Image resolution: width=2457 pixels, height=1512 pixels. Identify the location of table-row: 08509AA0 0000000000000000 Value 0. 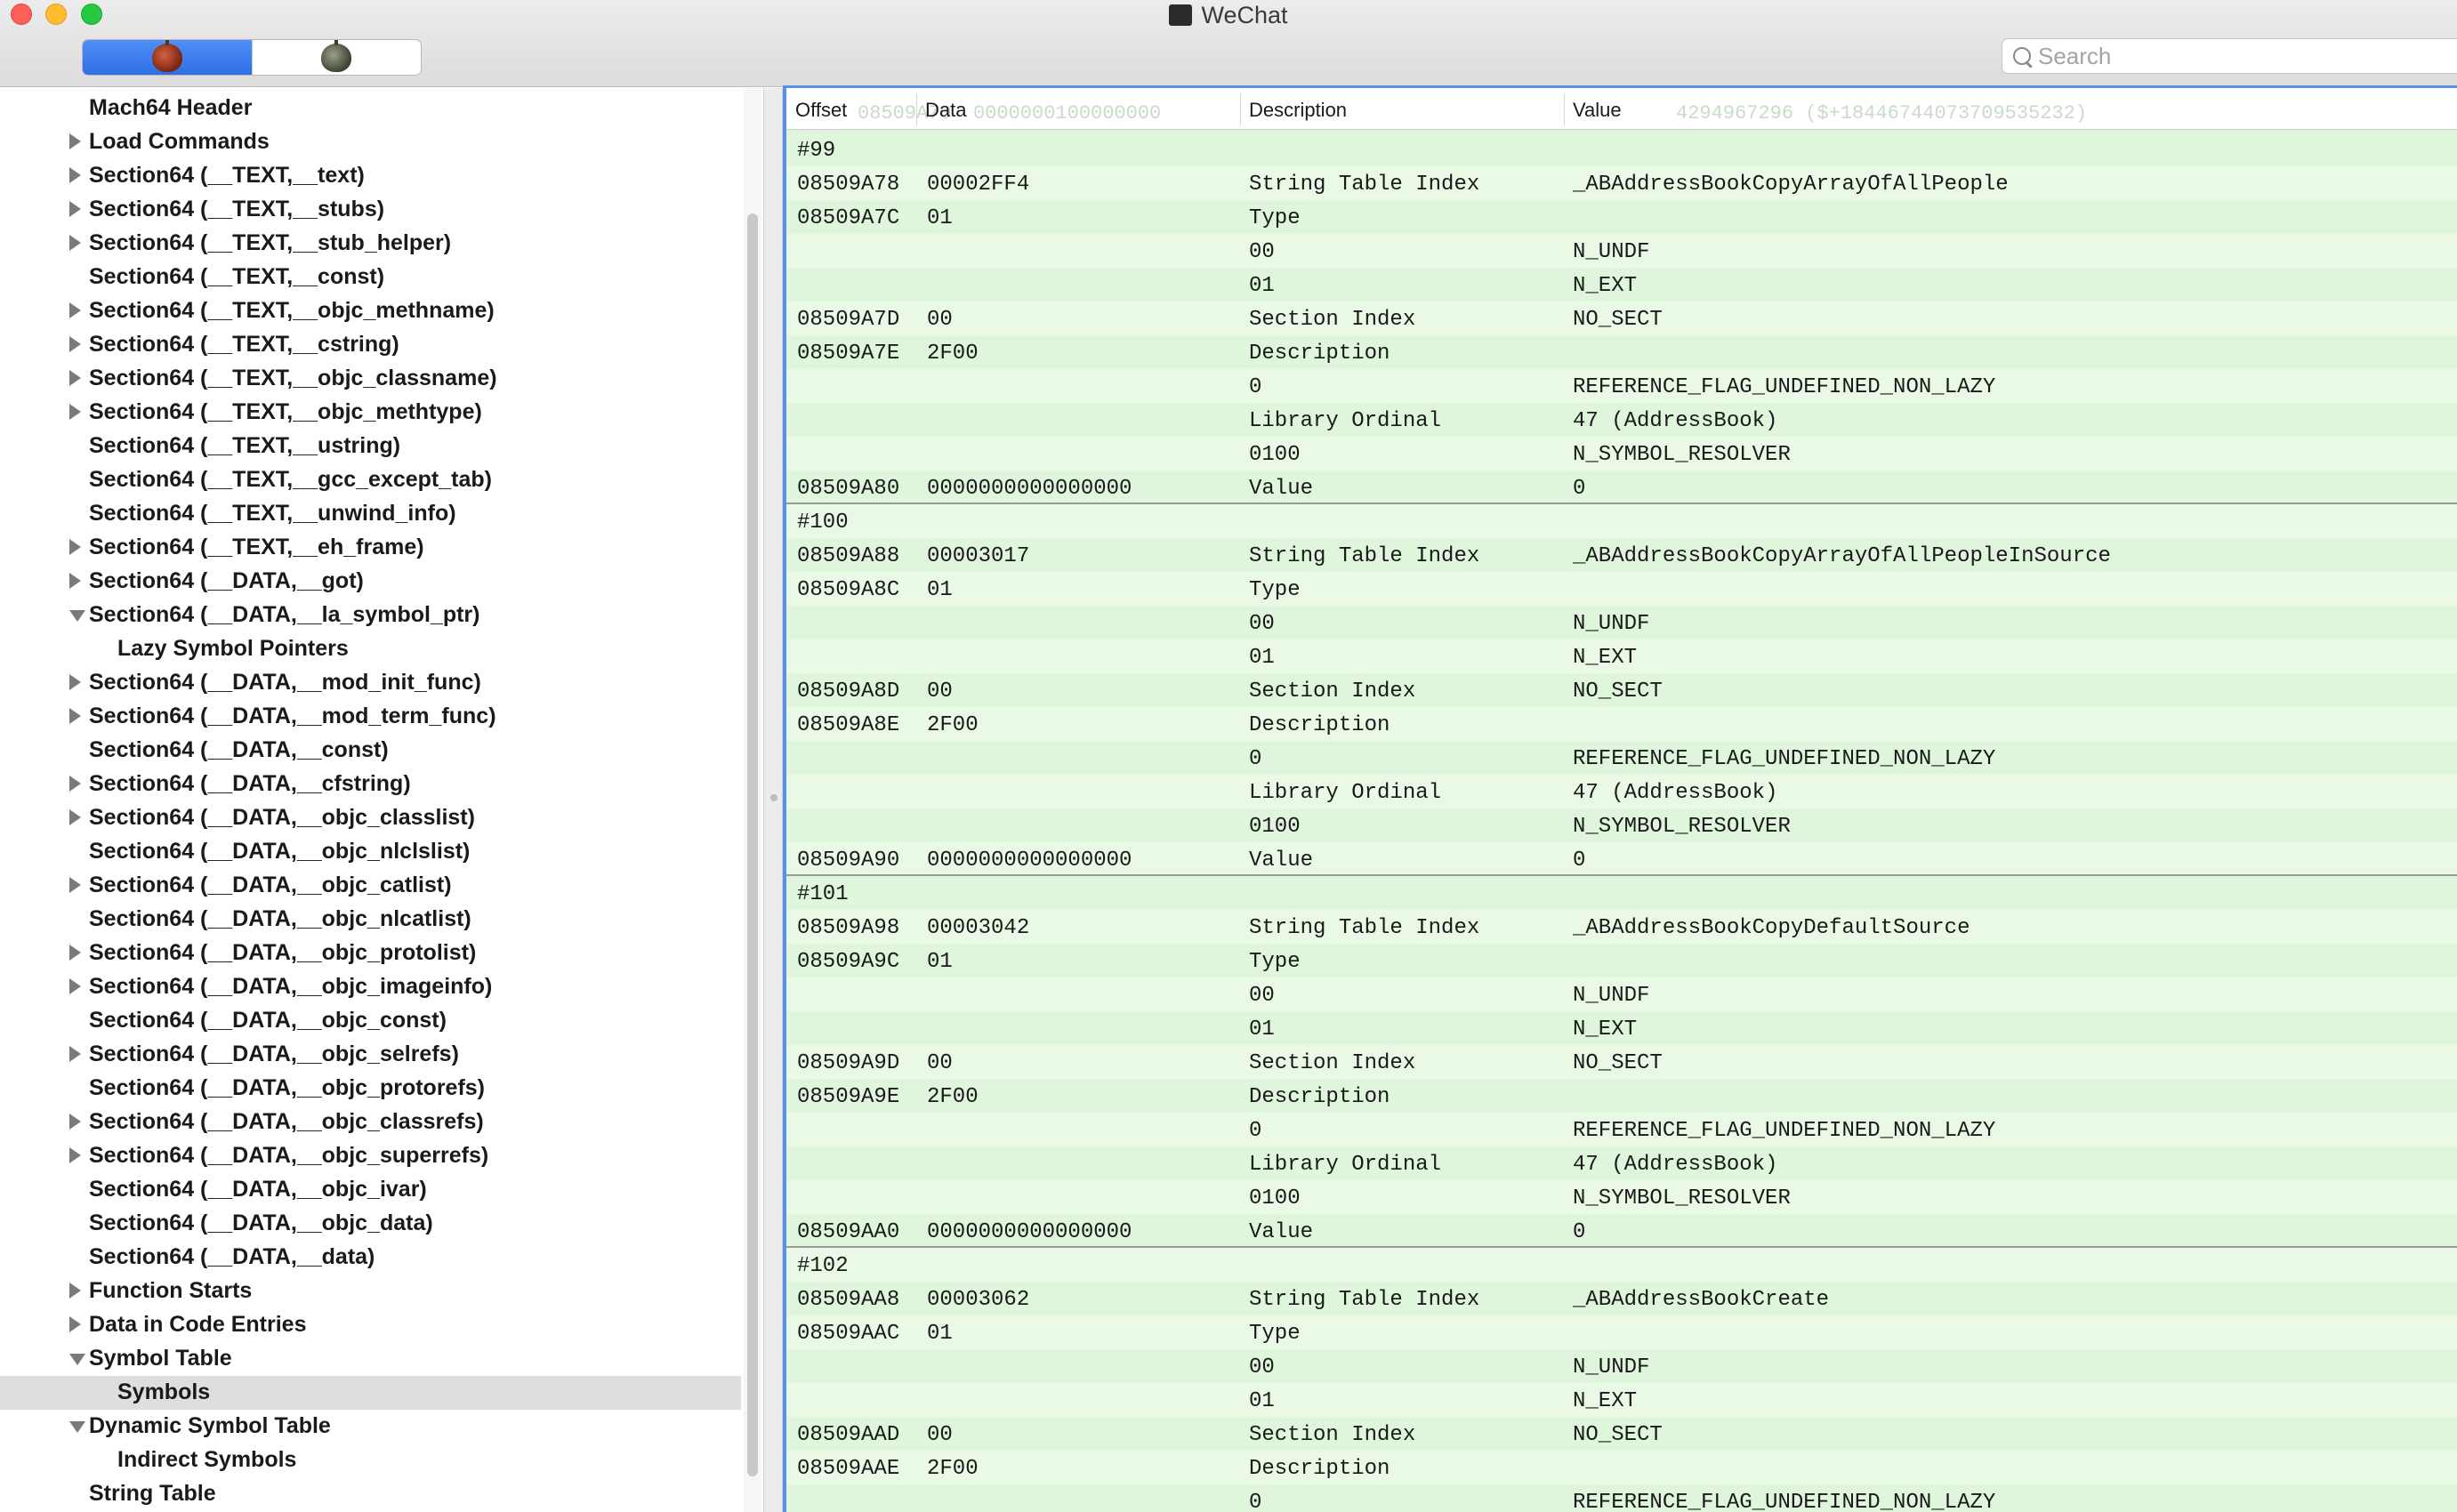
(1621, 1231).